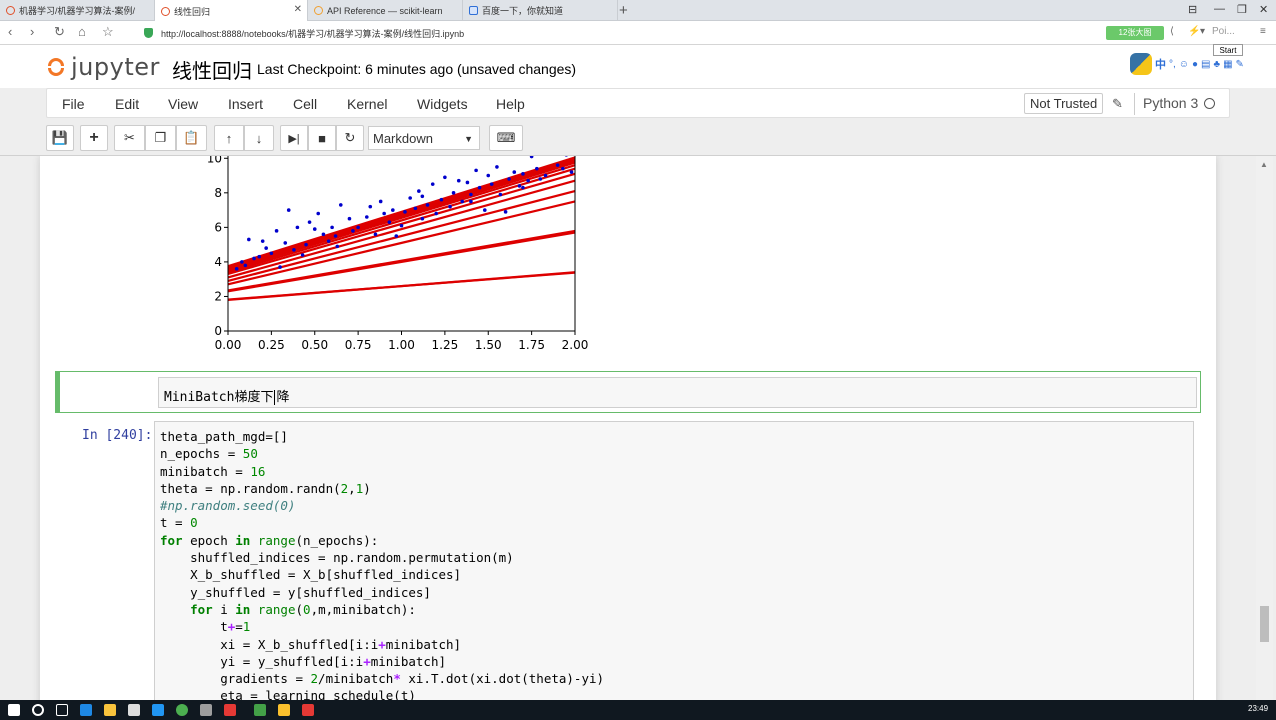  I want to click on share-icon: ⟨, so click(1172, 31).